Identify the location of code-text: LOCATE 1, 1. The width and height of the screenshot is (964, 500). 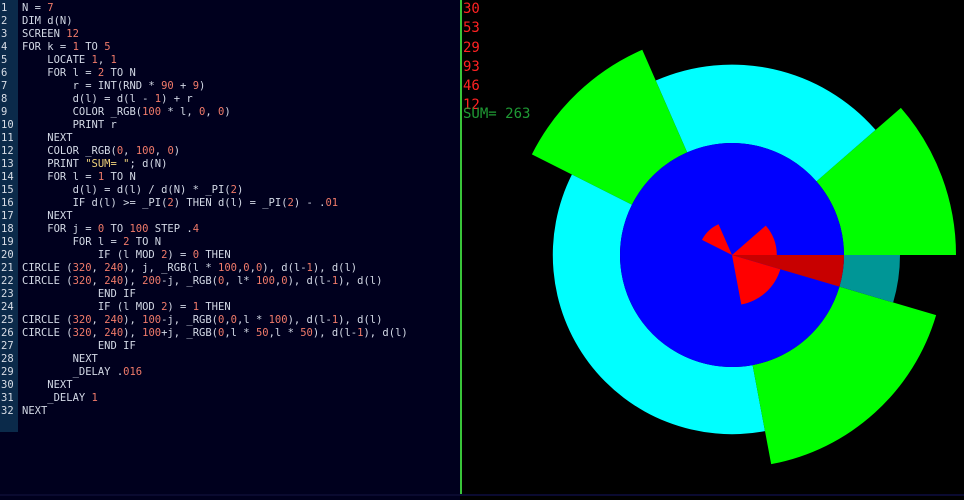
(69, 60).